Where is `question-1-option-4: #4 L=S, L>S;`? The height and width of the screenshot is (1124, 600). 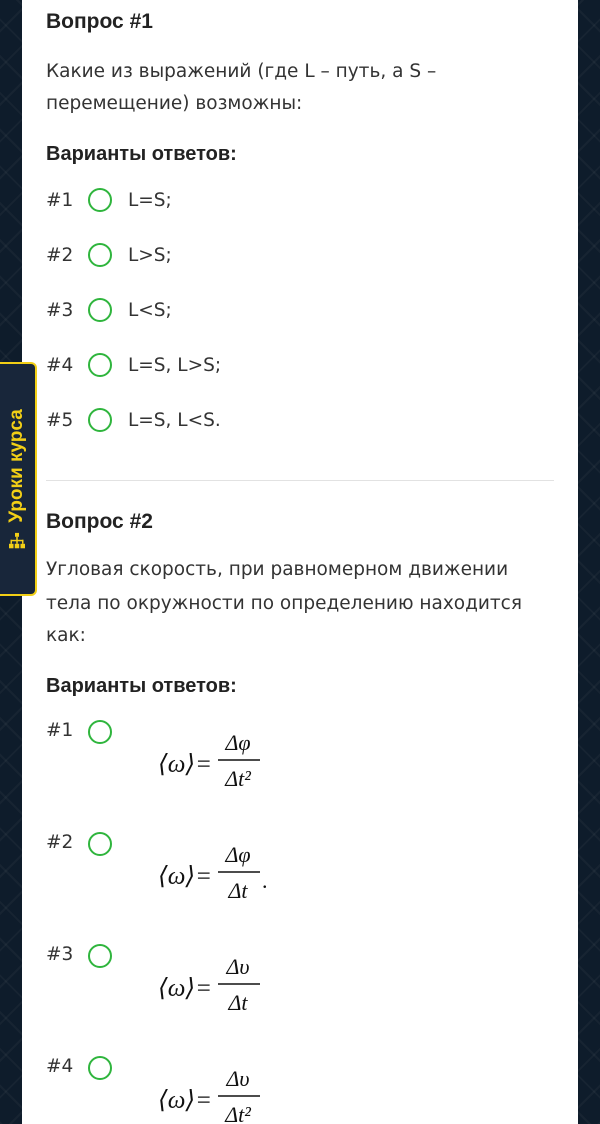 question-1-option-4: #4 L=S, L>S; is located at coordinates (133, 365).